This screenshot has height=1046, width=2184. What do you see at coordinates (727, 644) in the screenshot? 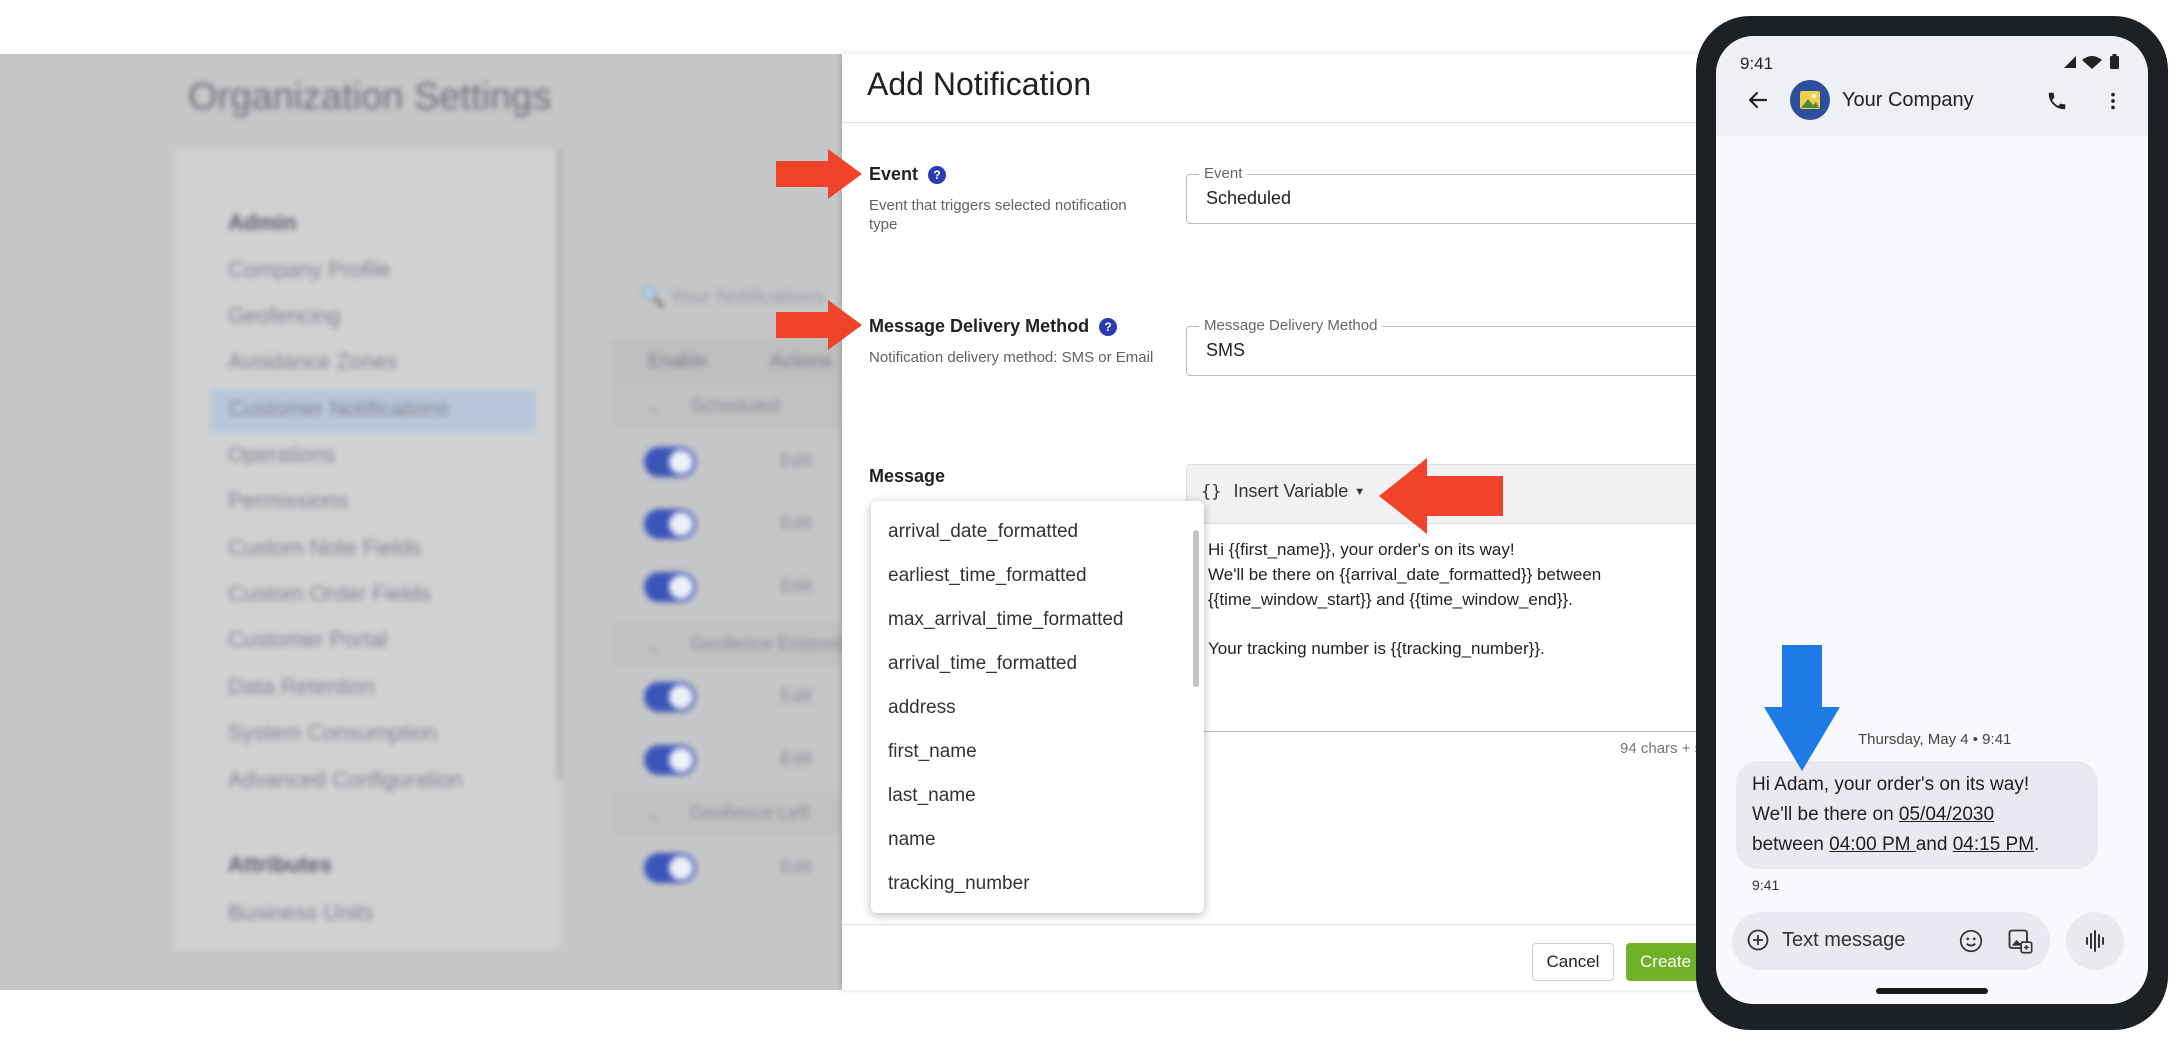
I see `bg-group-row: ⌄ Geofence Entered` at bounding box center [727, 644].